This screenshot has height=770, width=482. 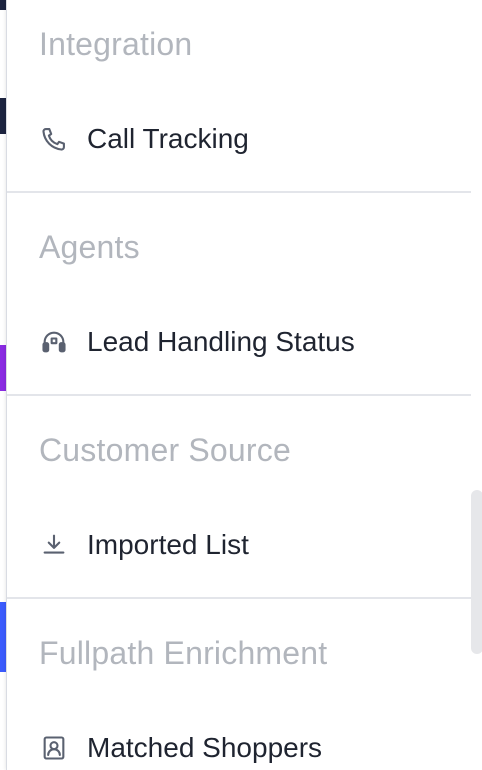 What do you see at coordinates (54, 545) in the screenshot?
I see `download-icon` at bounding box center [54, 545].